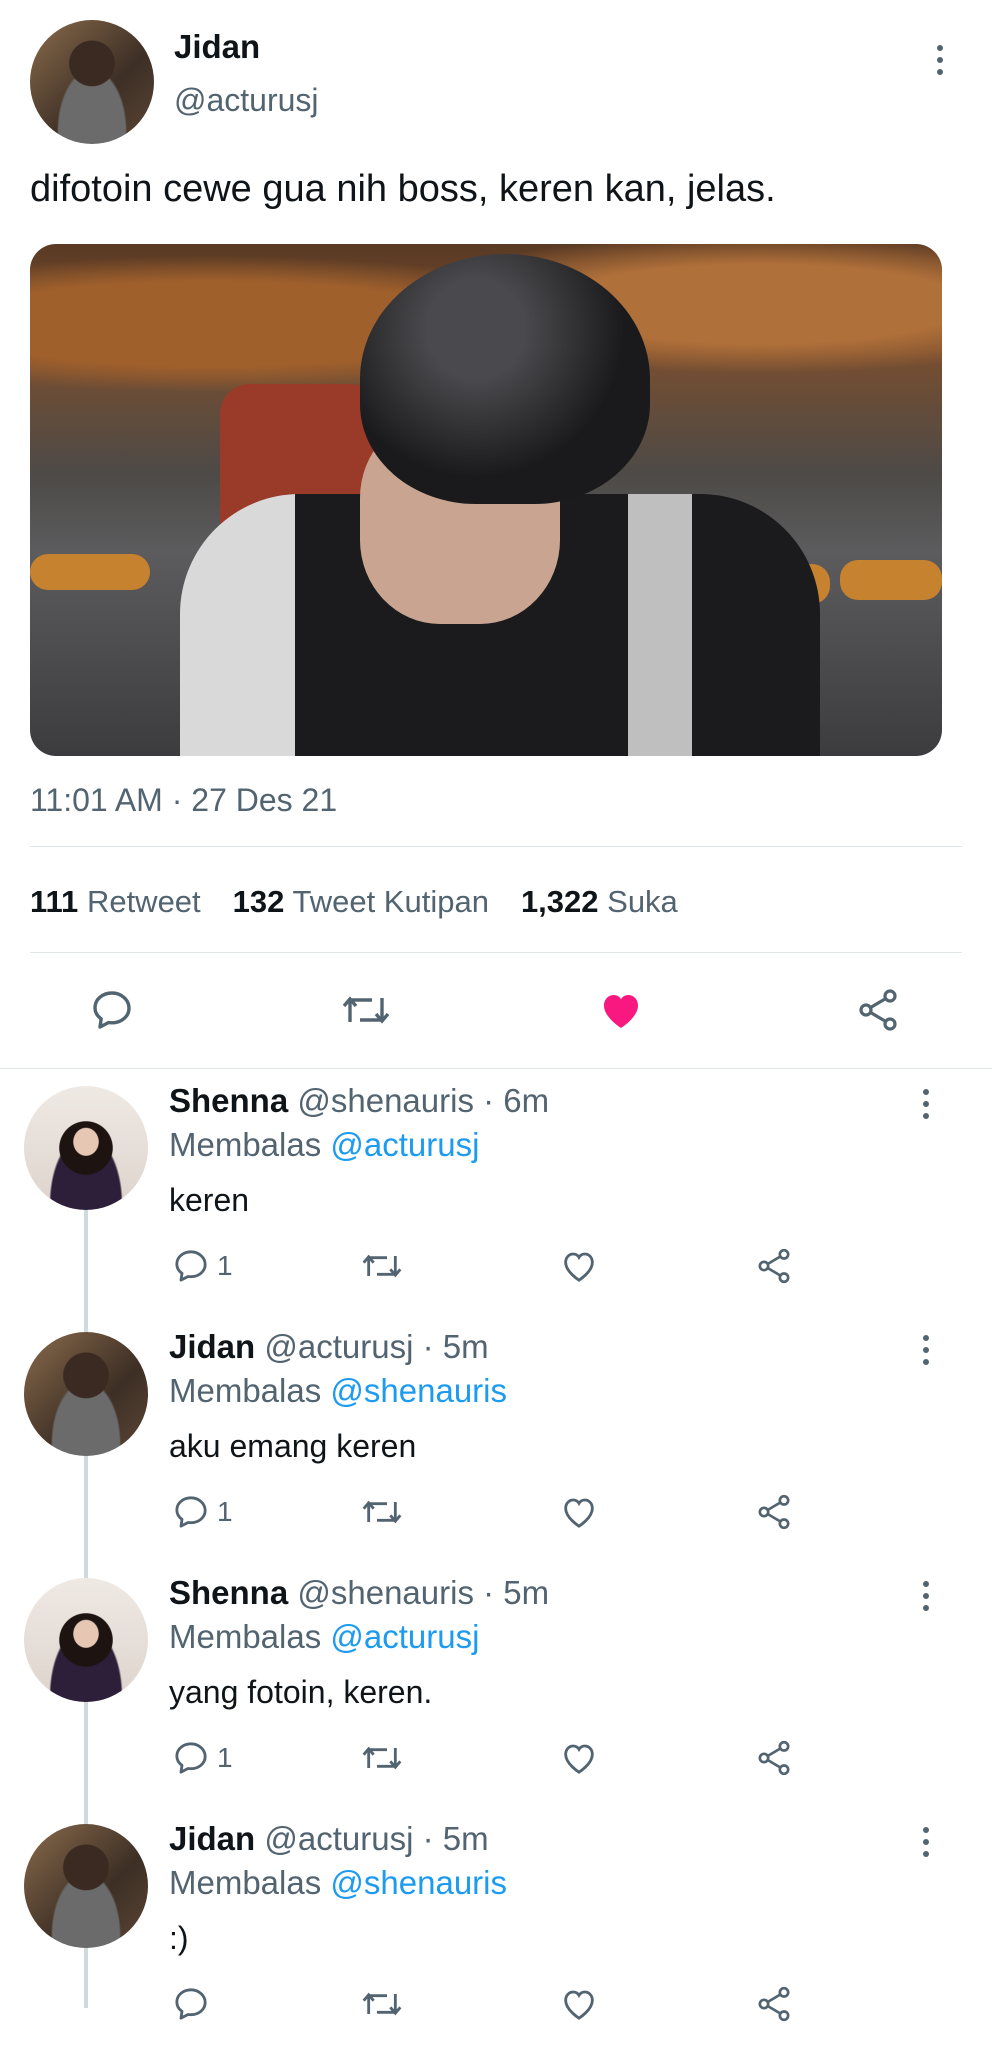 This screenshot has height=2048, width=992. I want to click on quote-stat: 132 Tweet Kutipan, so click(361, 902).